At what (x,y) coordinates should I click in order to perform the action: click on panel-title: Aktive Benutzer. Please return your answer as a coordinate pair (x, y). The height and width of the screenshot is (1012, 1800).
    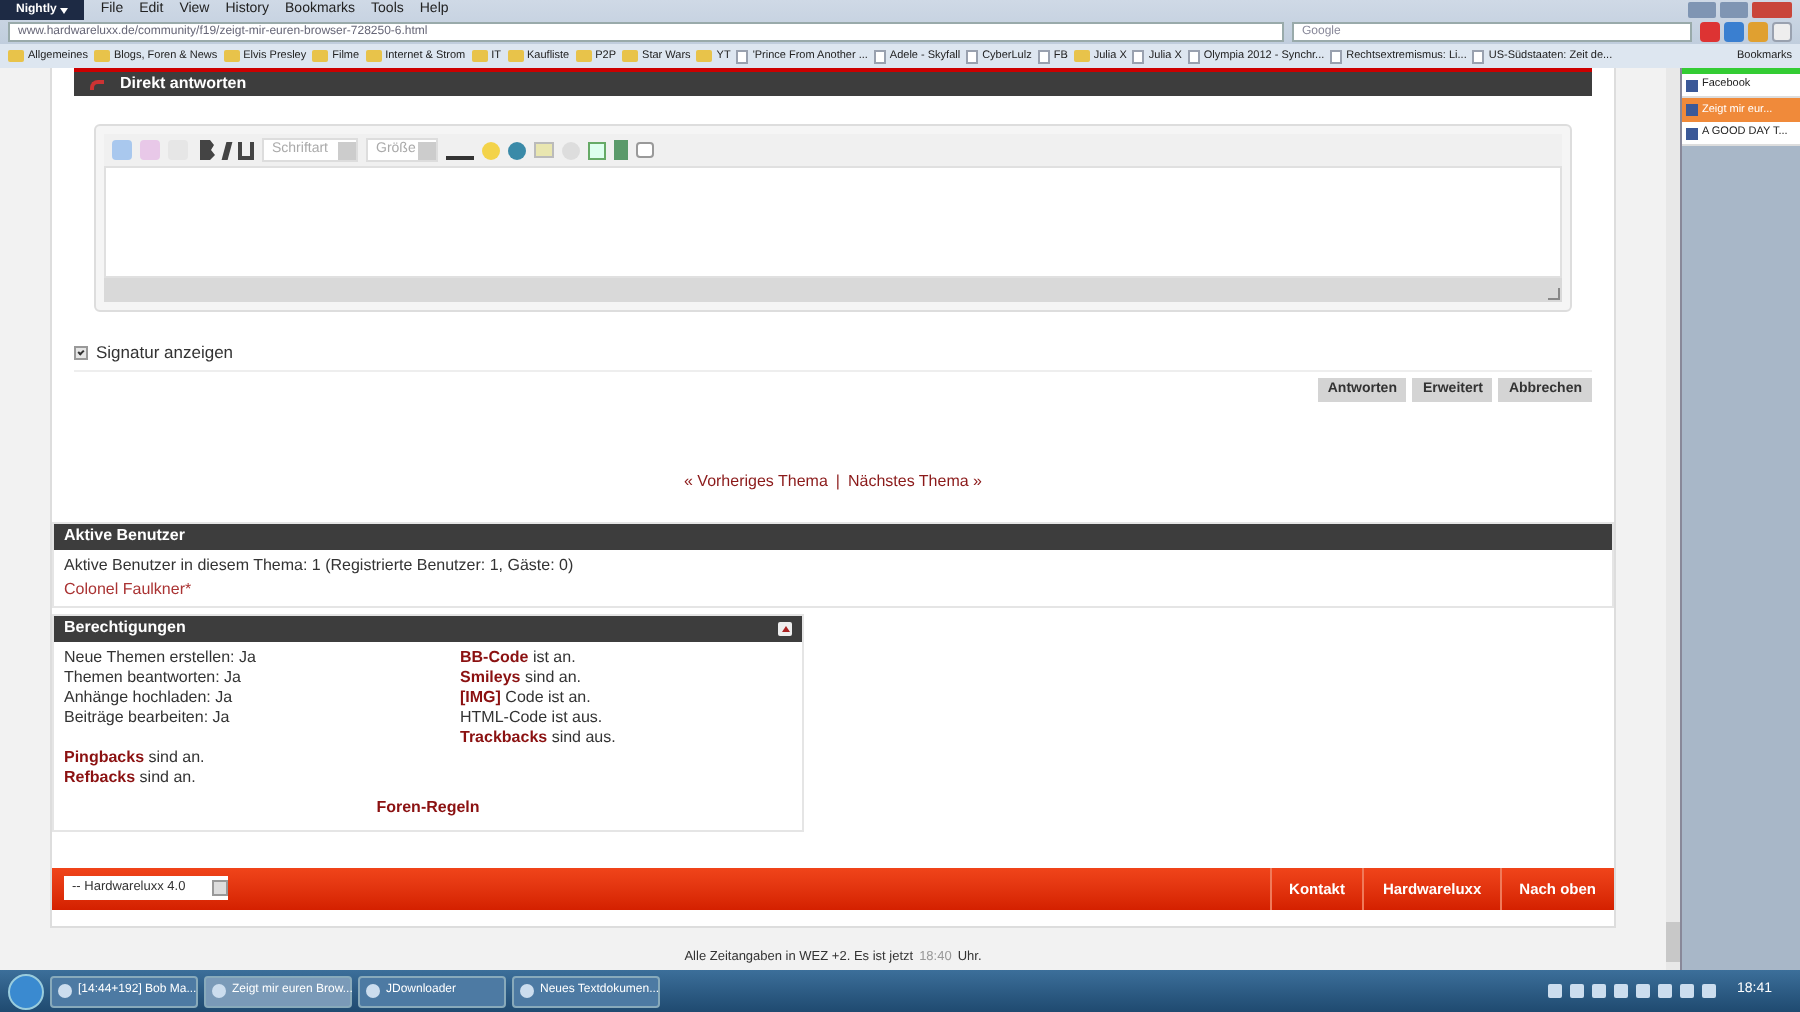
    Looking at the image, I should click on (124, 536).